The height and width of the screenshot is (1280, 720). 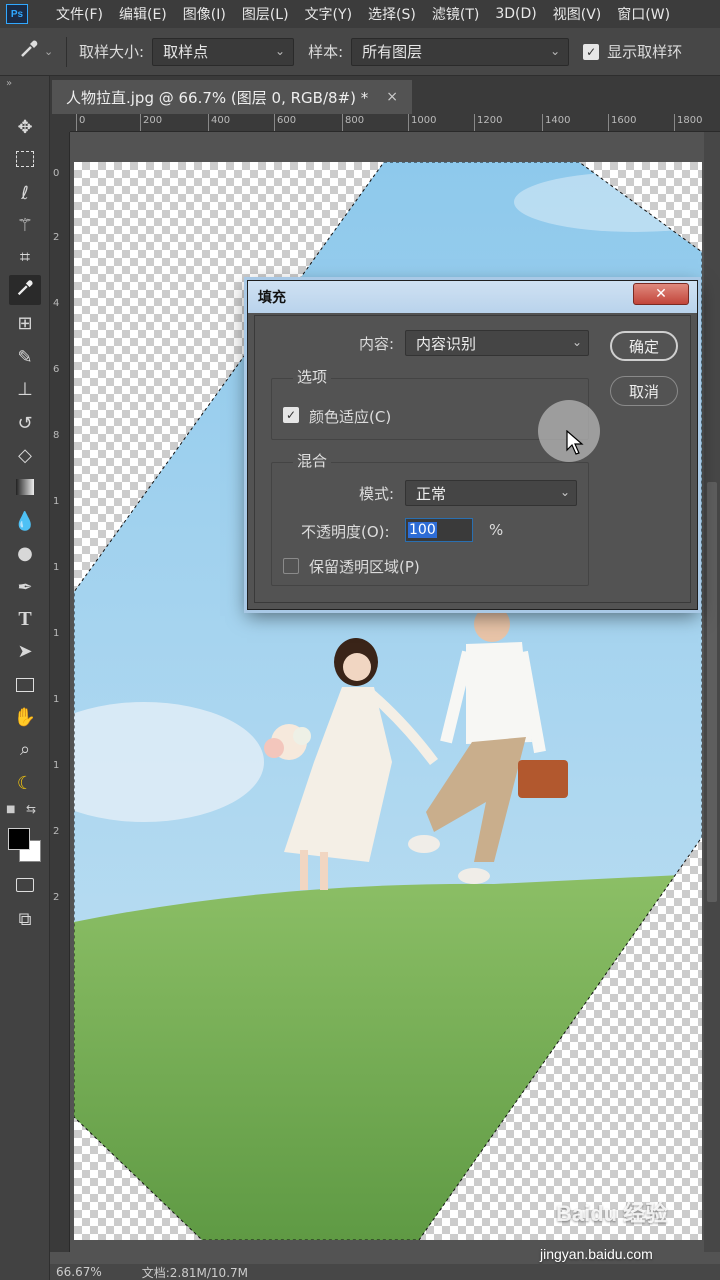 I want to click on scrollbar-thumb, so click(x=712, y=692).